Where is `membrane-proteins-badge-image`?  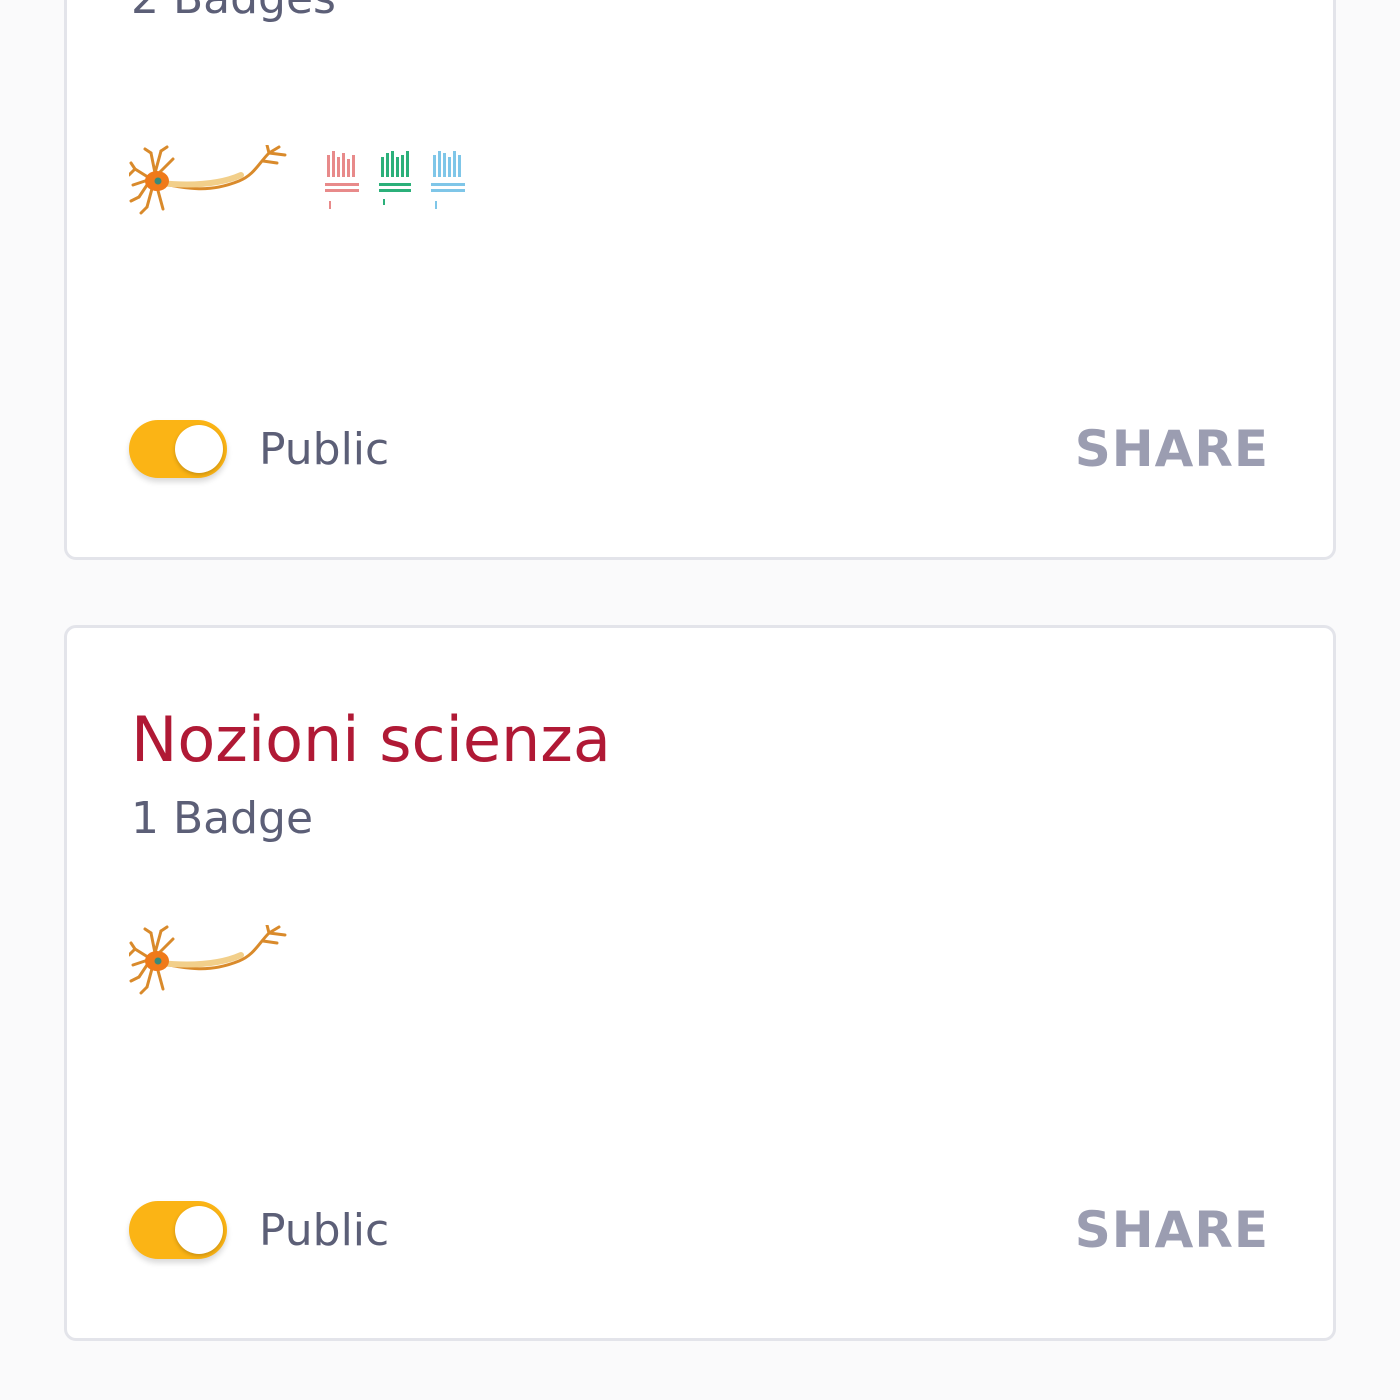 membrane-proteins-badge-image is located at coordinates (396, 181).